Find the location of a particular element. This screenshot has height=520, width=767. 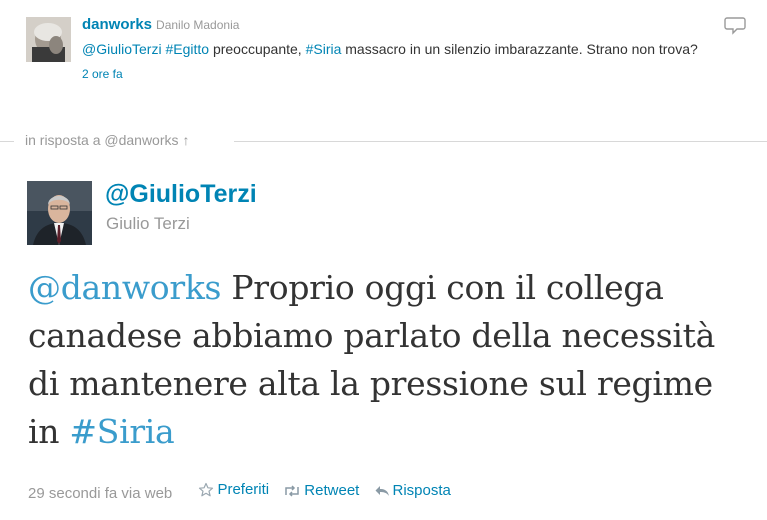

author-screen-name: danworks is located at coordinates (117, 24).